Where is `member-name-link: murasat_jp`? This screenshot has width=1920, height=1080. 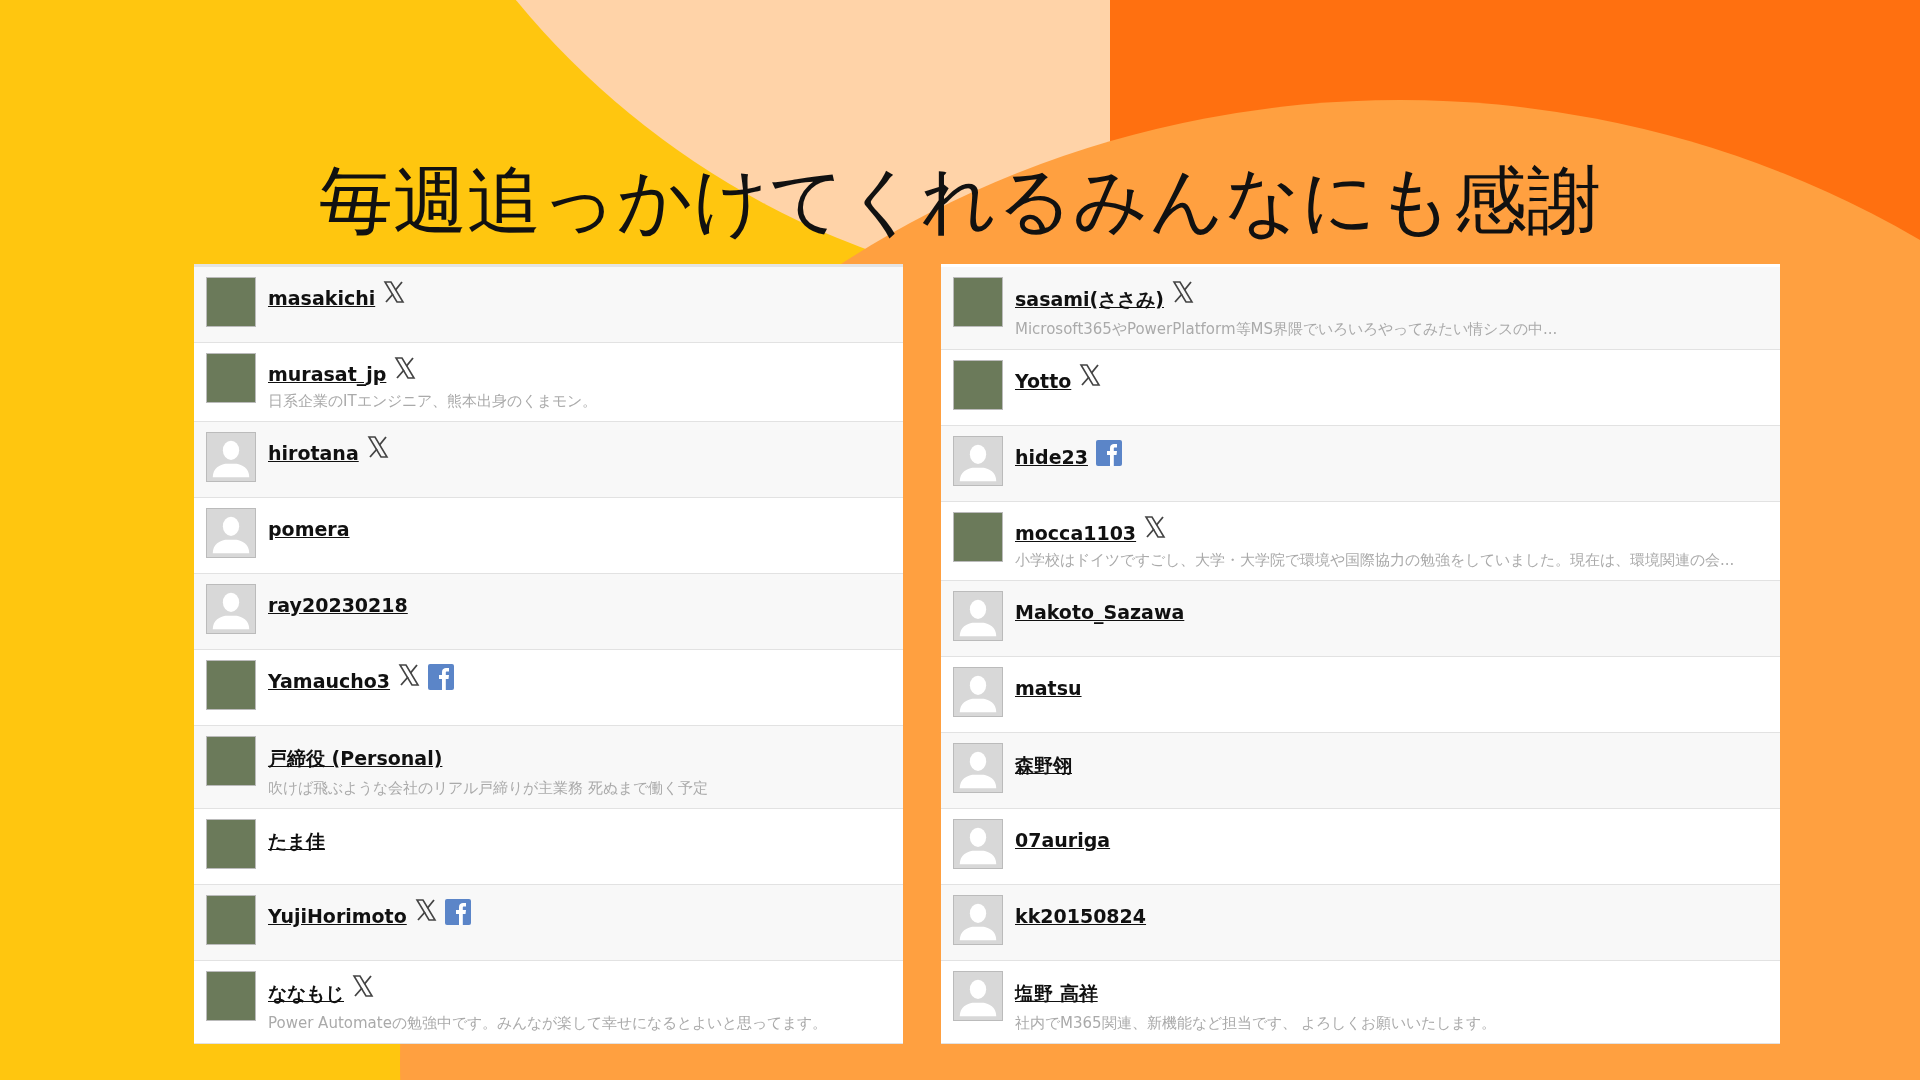 member-name-link: murasat_jp is located at coordinates (327, 374).